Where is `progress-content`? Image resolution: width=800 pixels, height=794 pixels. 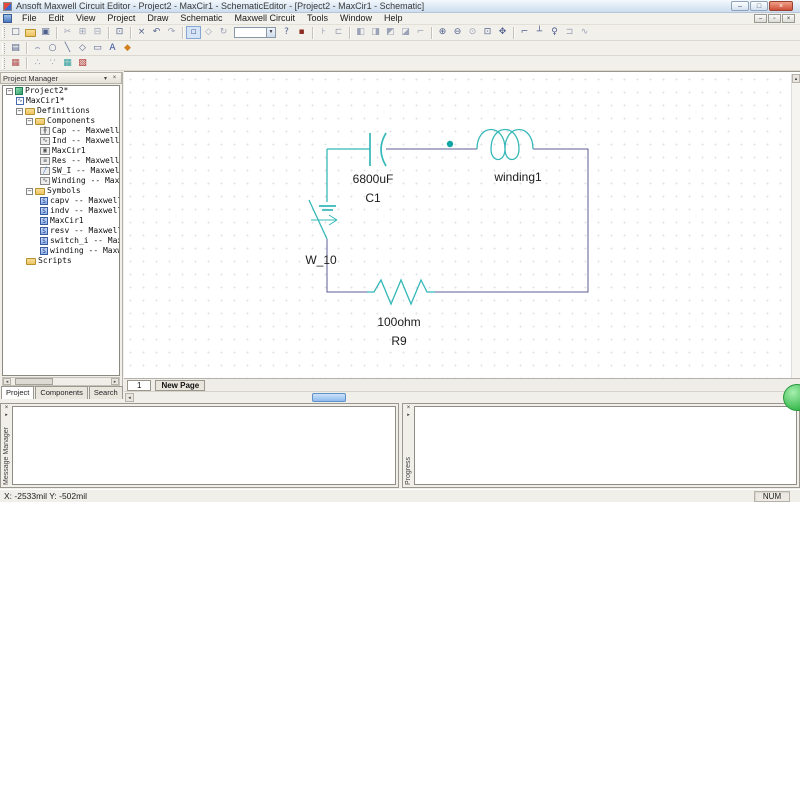 progress-content is located at coordinates (605, 445).